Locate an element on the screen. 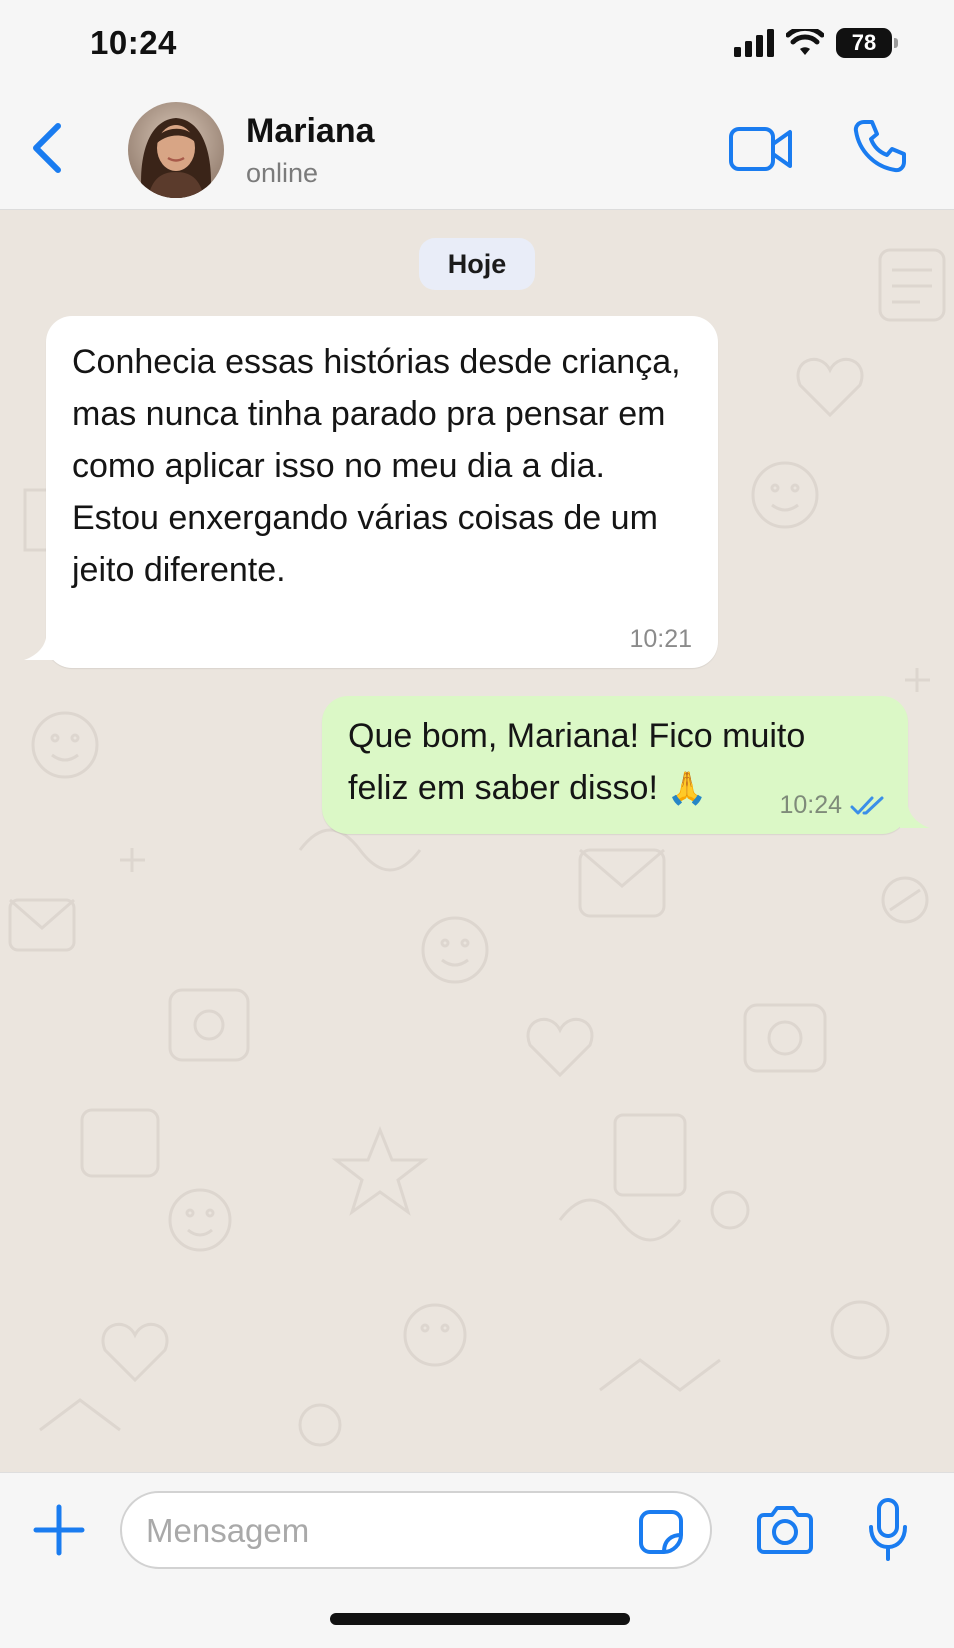  status-time: 10:24 is located at coordinates (133, 42).